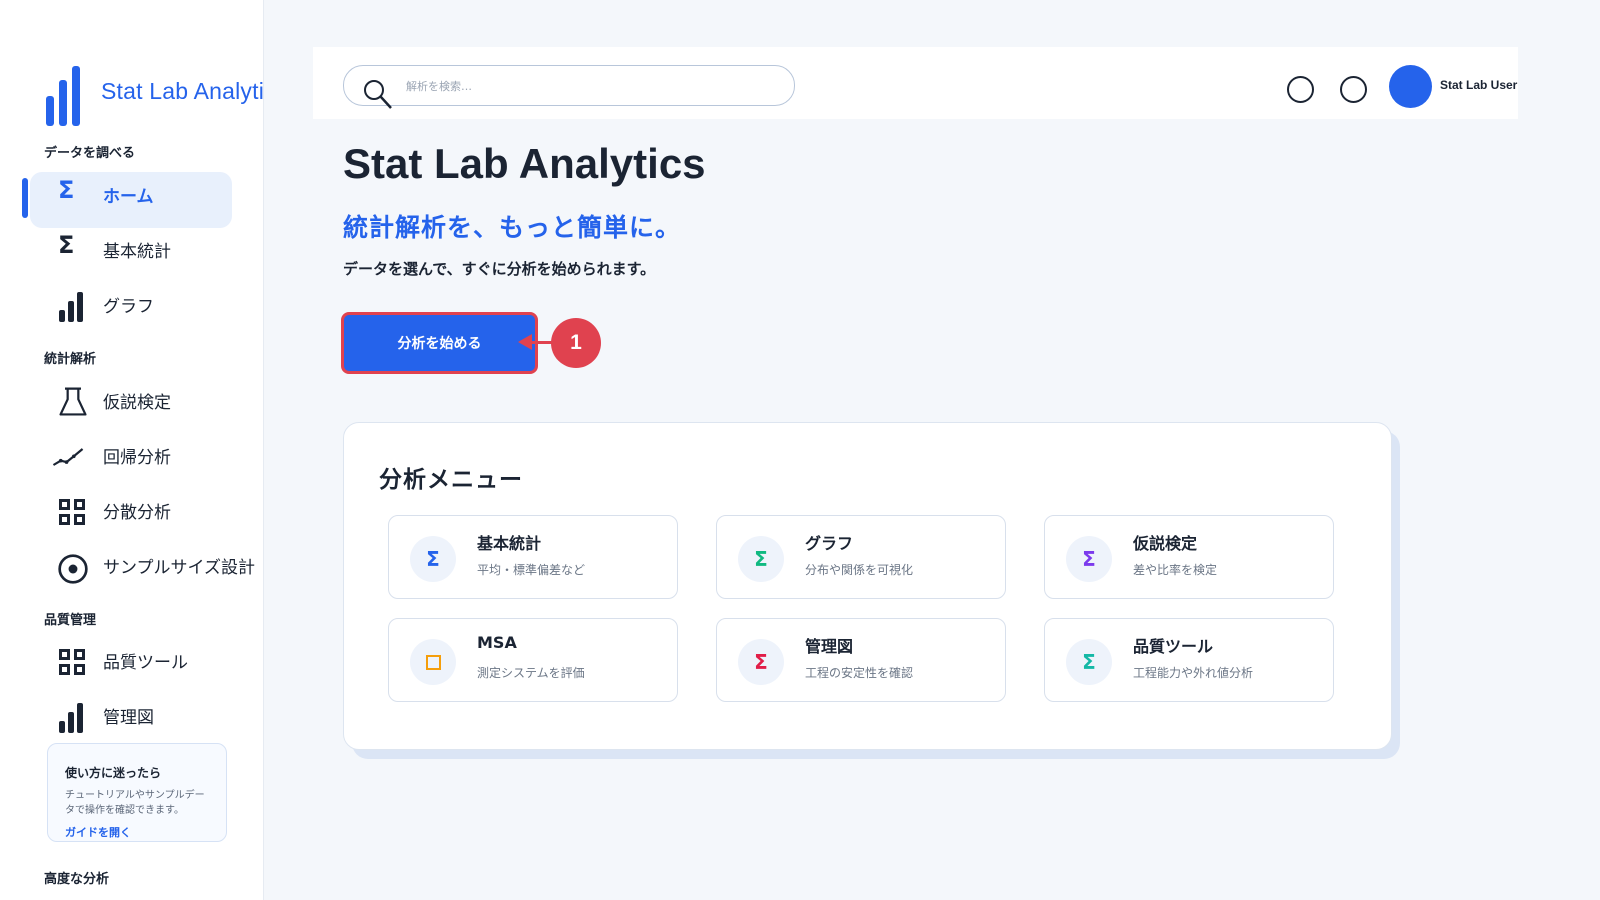 This screenshot has height=900, width=1600. I want to click on menu-tile-graph: Σ グラフ 分布や関係を可視化, so click(861, 557).